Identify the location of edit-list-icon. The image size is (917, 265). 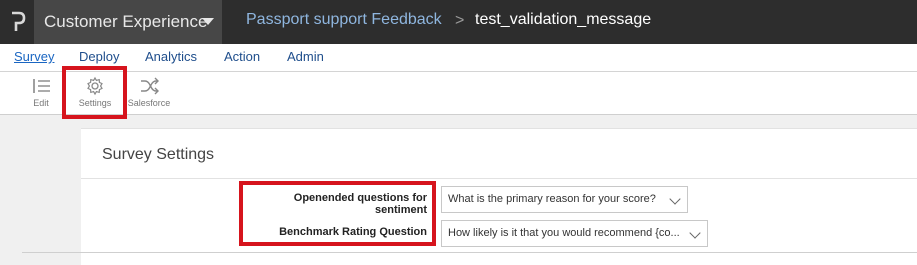
(41, 86).